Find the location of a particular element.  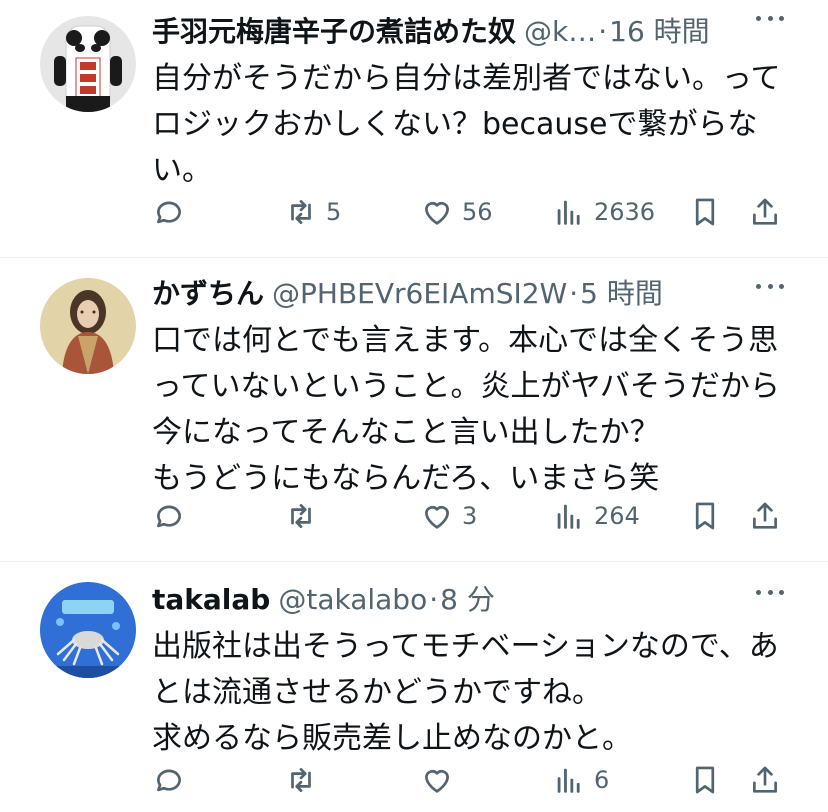

portrait-painting-avatar is located at coordinates (88, 326).